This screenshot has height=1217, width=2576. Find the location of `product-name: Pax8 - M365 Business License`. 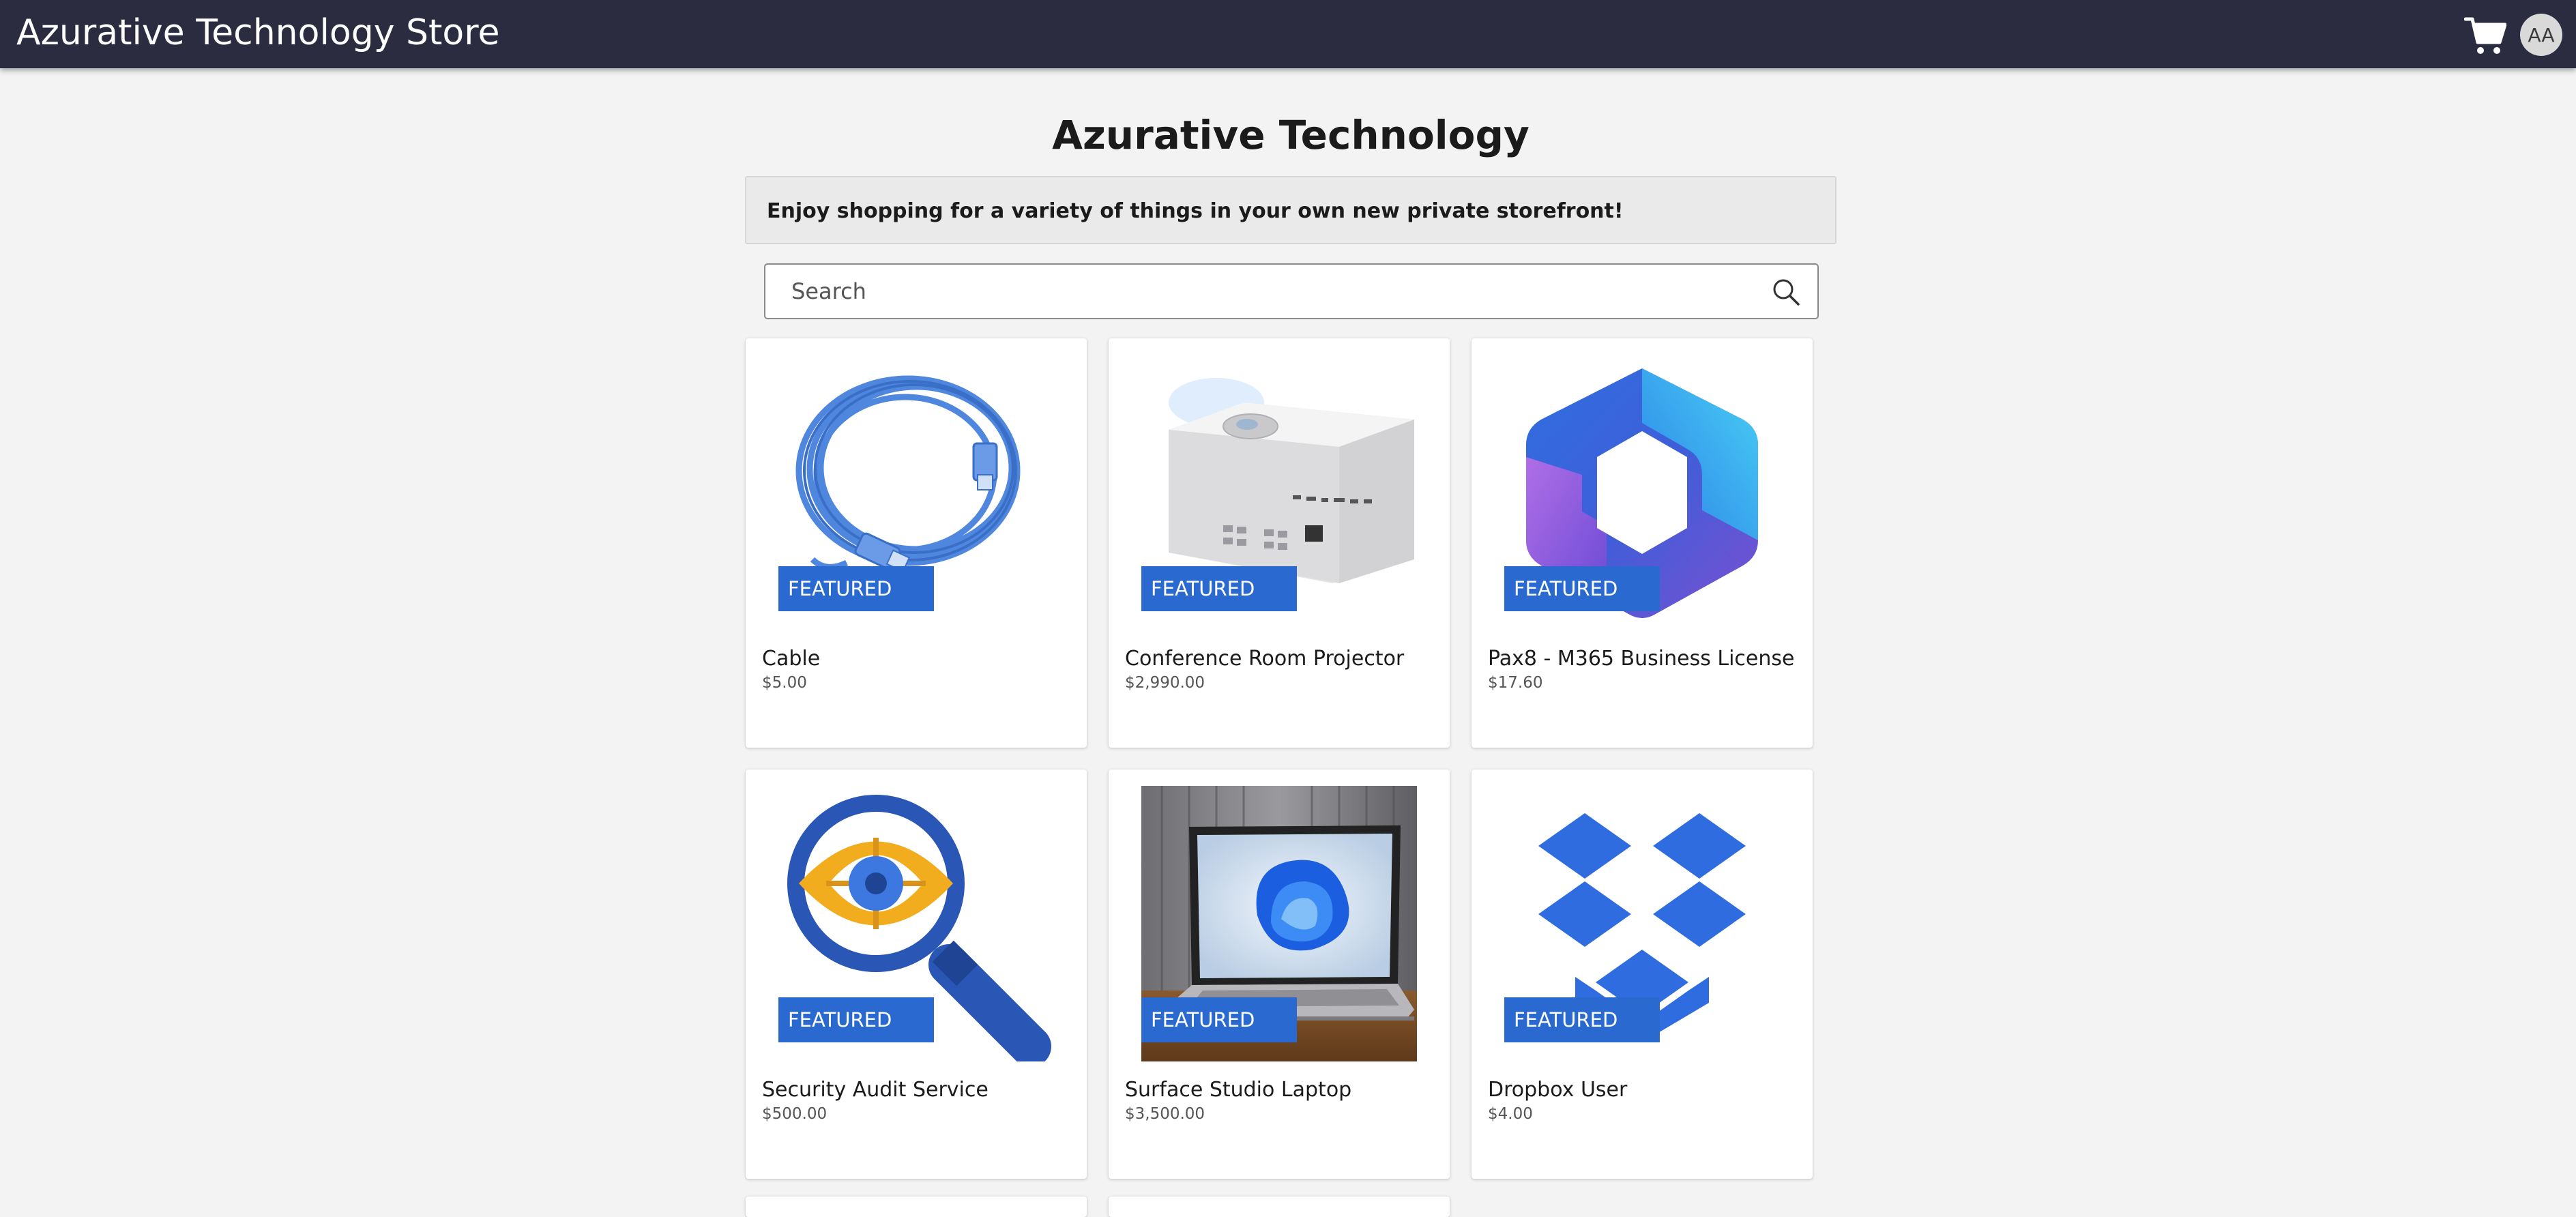

product-name: Pax8 - M365 Business License is located at coordinates (1641, 659).